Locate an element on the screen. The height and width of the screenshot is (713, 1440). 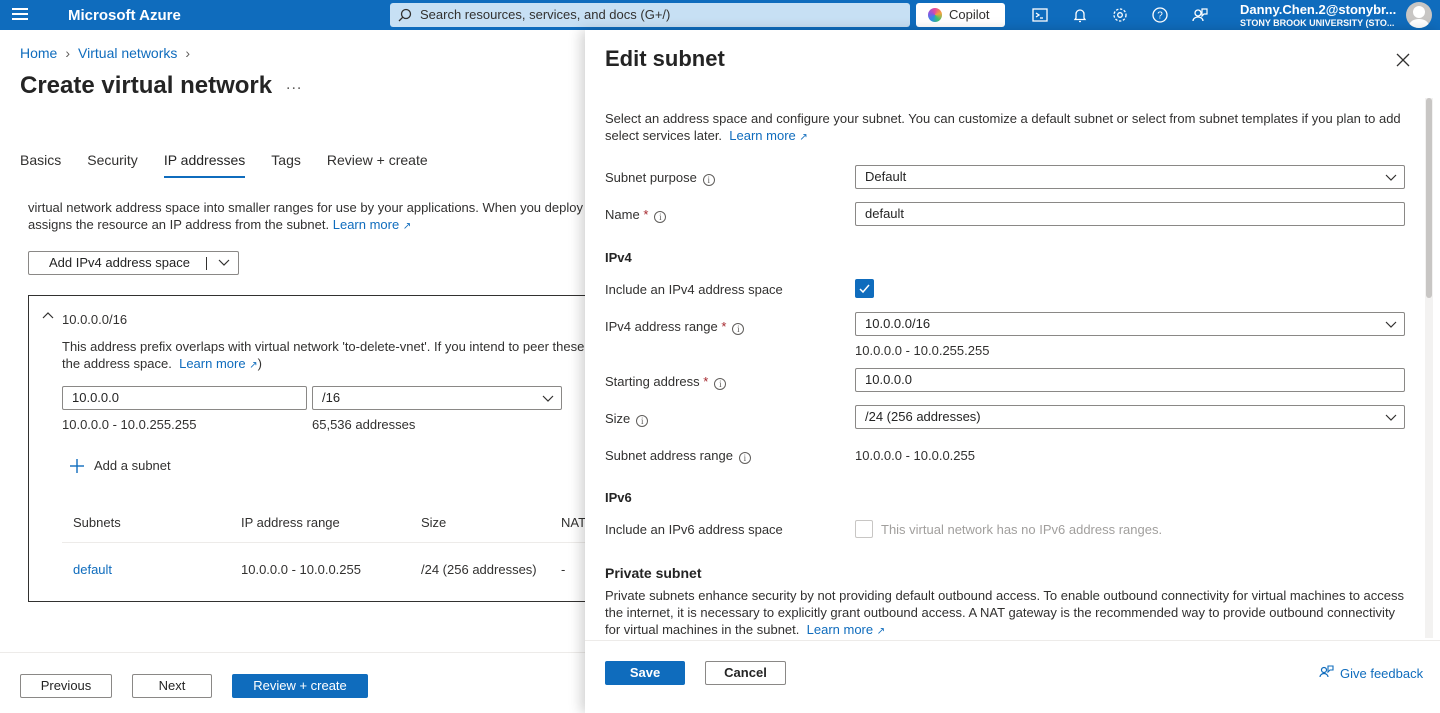
subnet-size-cell: /24 (256 addresses) is located at coordinates (479, 569).